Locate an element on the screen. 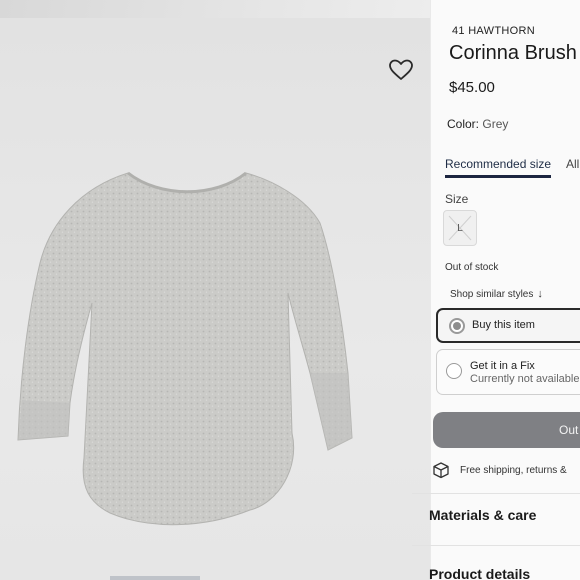 This screenshot has width=580, height=580. image-scroll-indicator is located at coordinates (155, 578).